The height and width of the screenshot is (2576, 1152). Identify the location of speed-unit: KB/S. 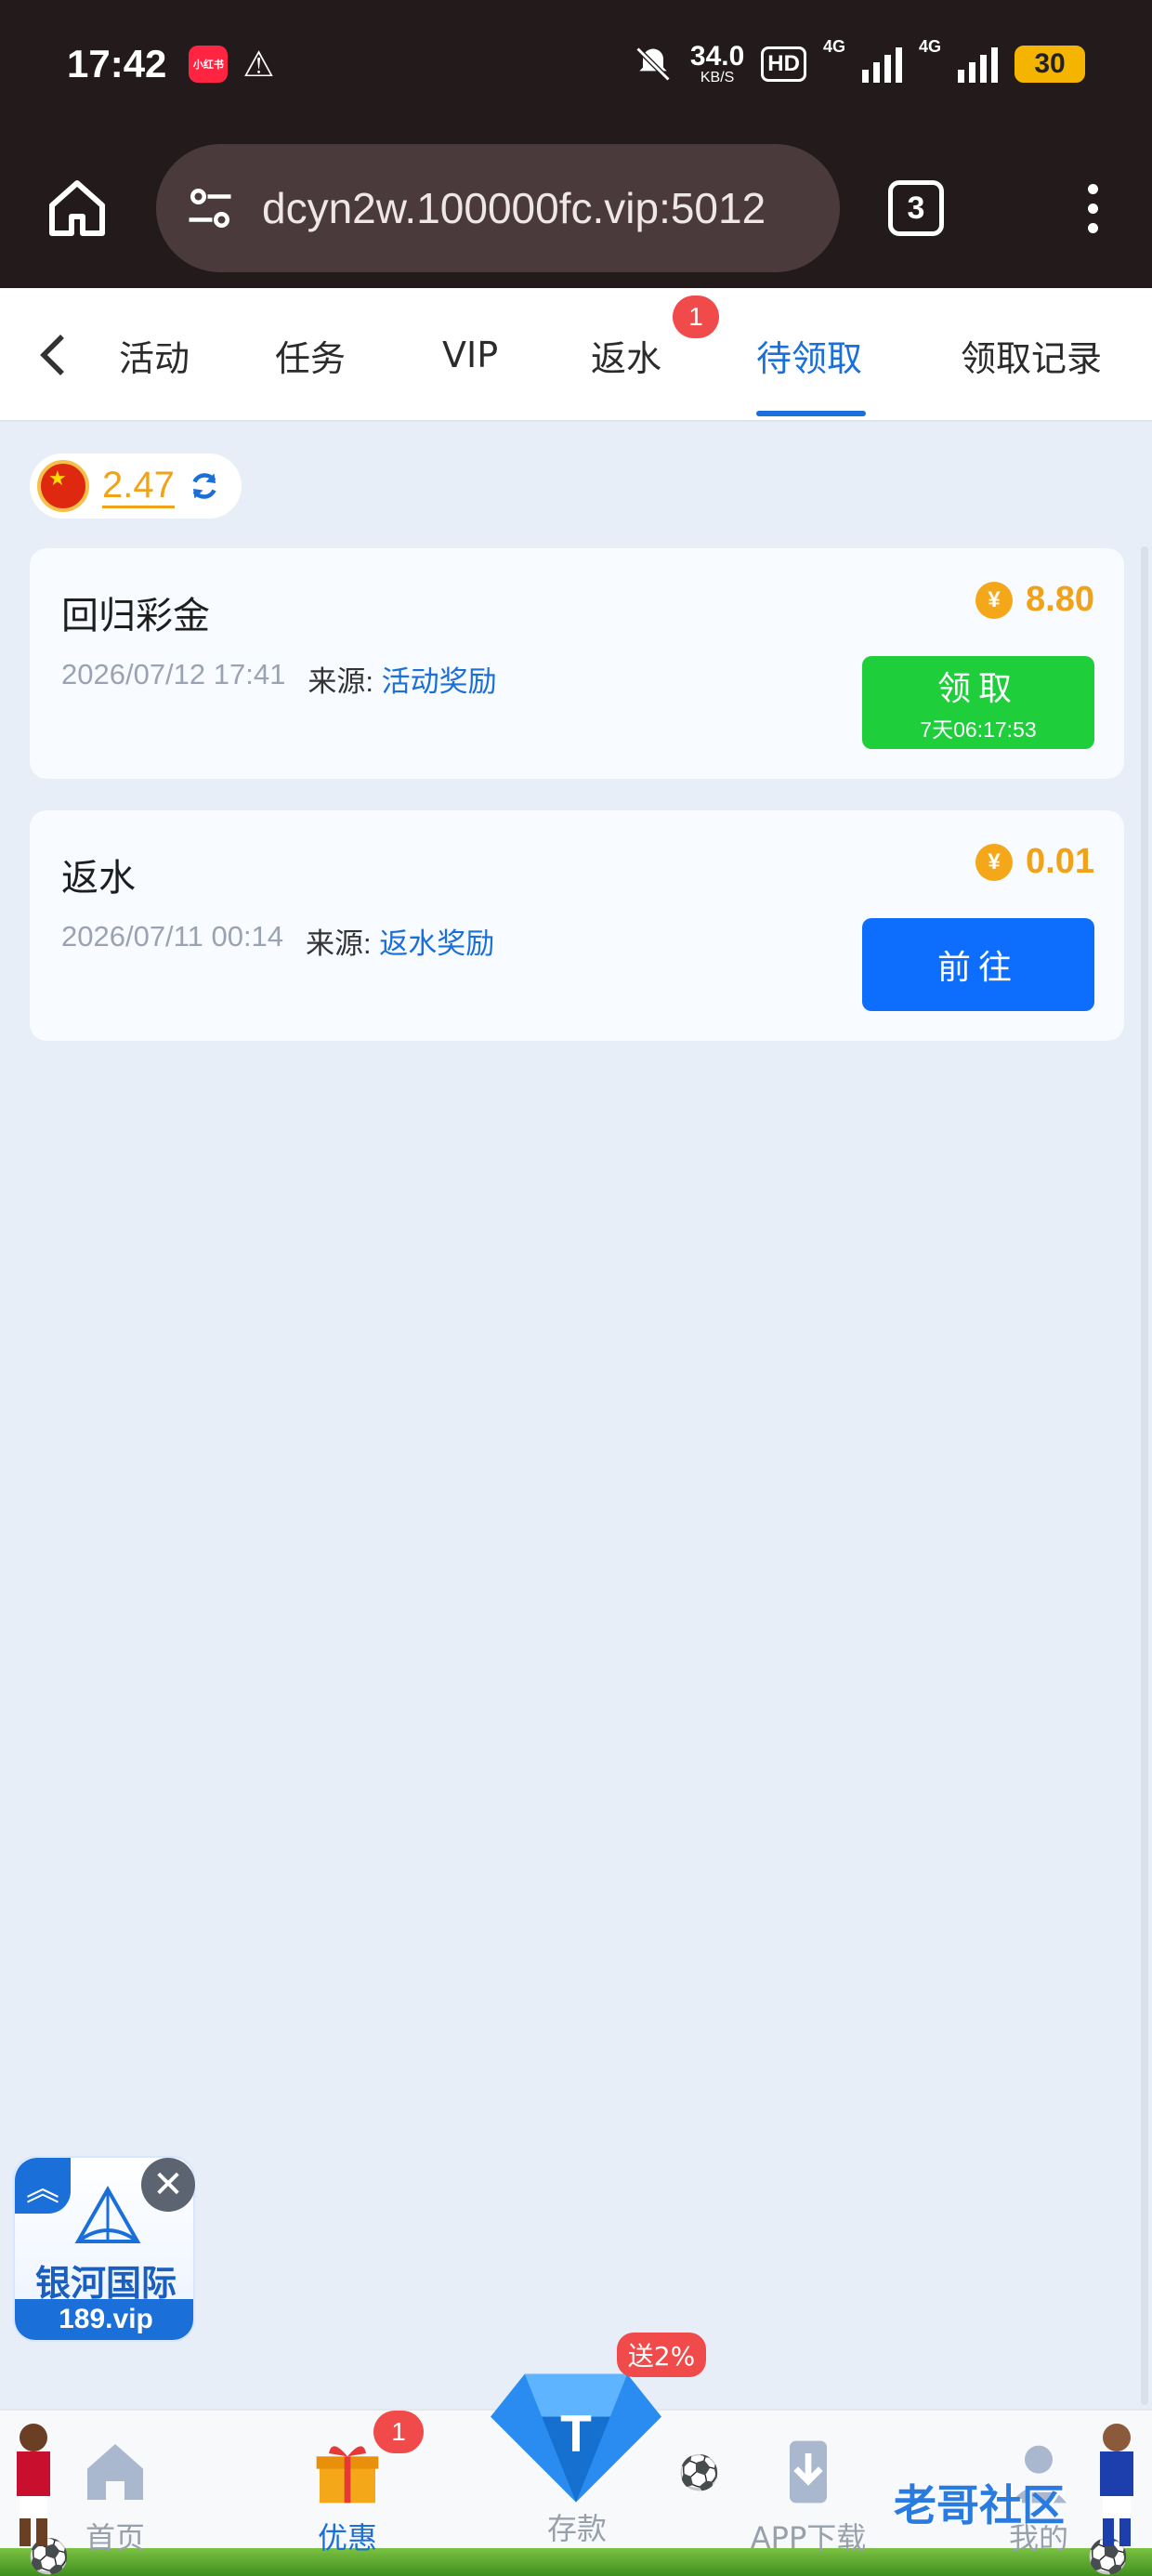
(717, 77).